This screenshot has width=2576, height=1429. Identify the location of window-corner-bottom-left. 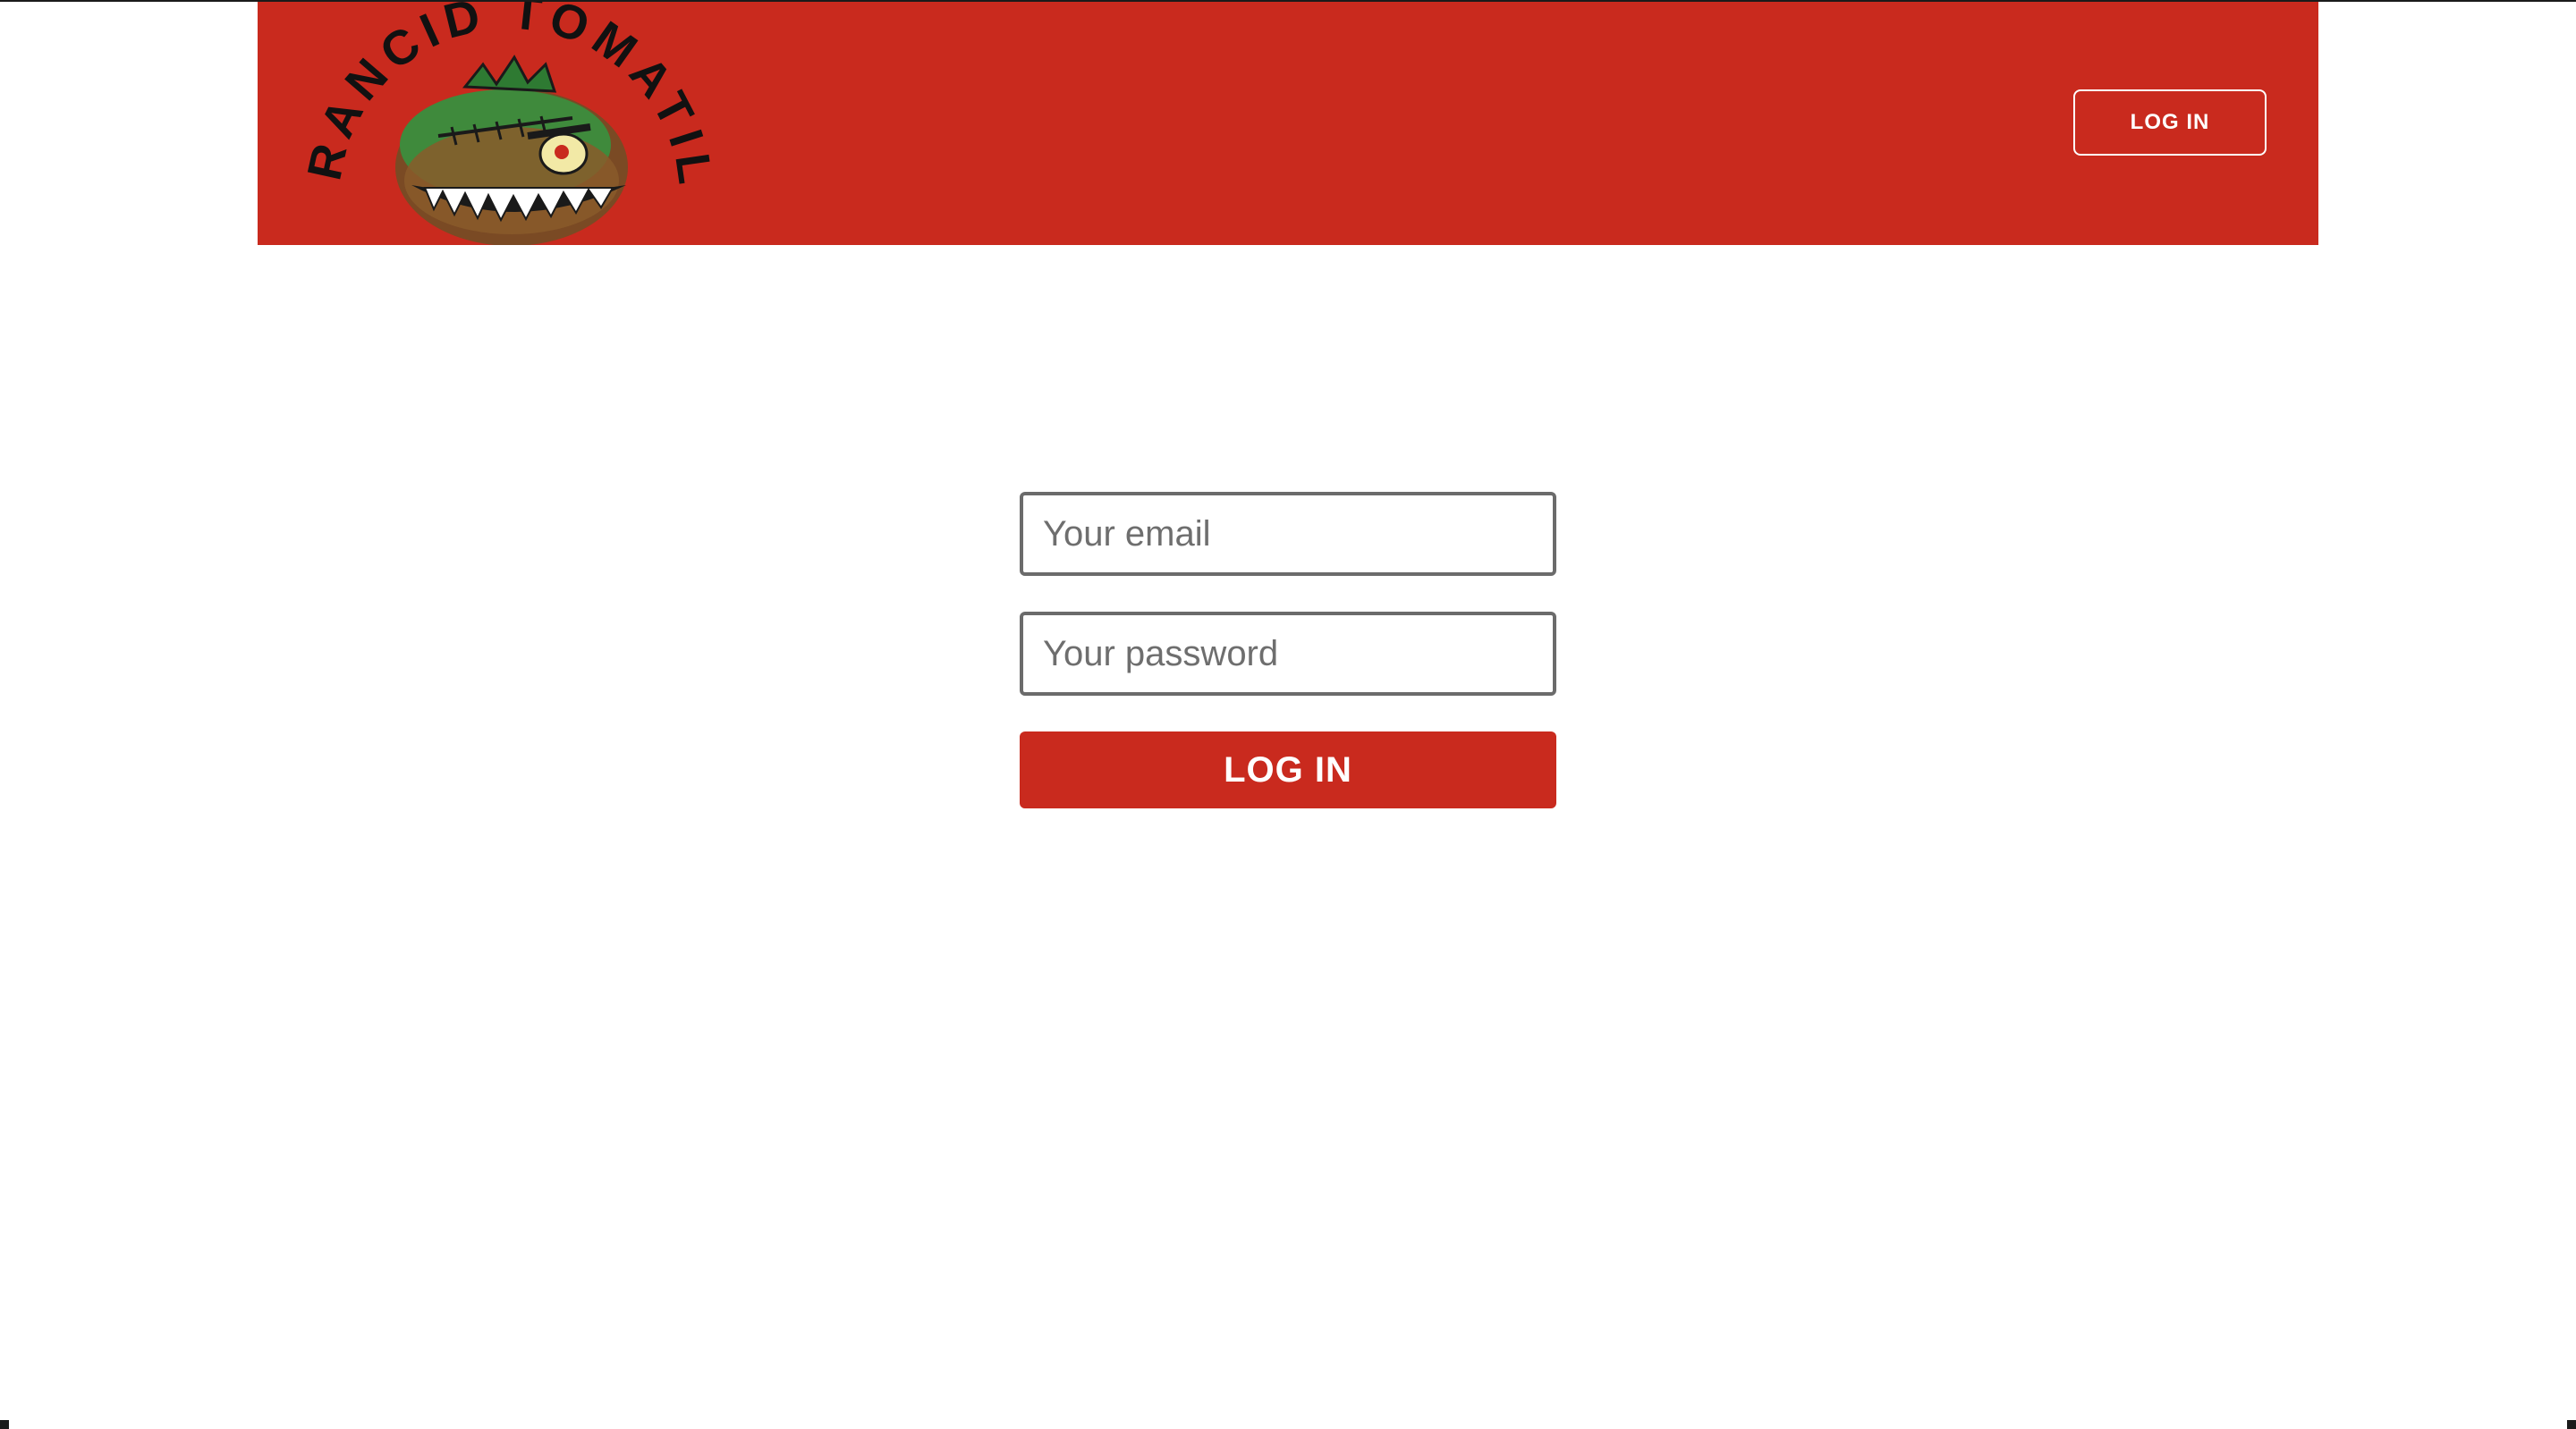
(4, 1424).